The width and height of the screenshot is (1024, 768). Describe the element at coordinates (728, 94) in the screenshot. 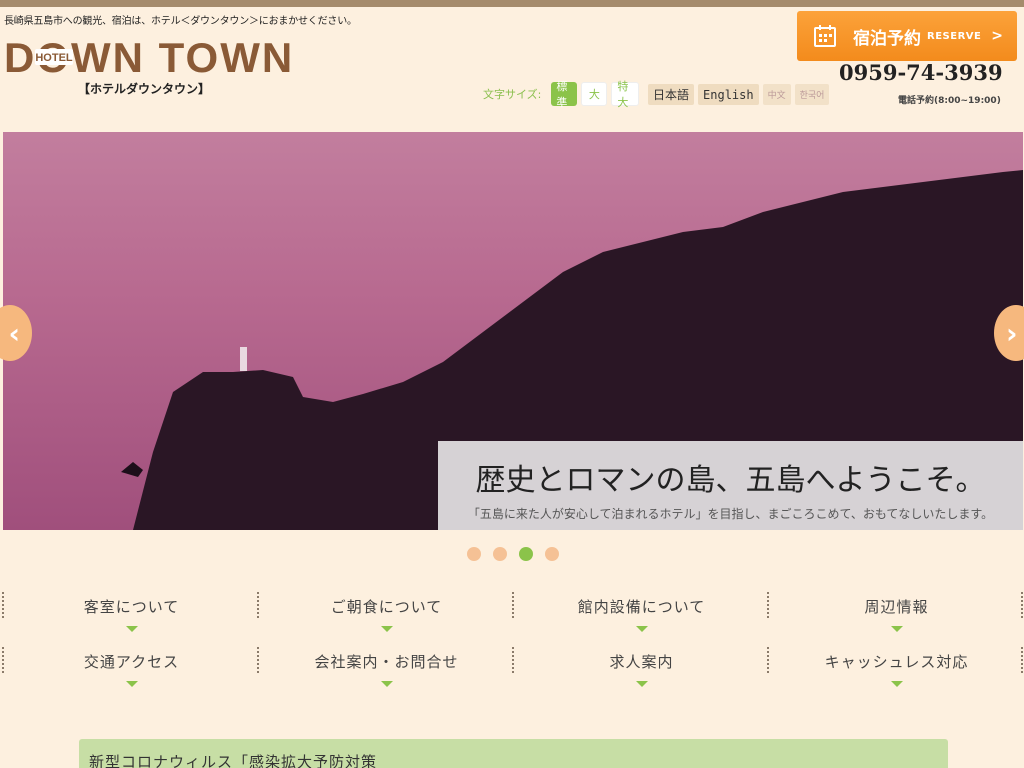

I see `lang-english-button: English` at that location.